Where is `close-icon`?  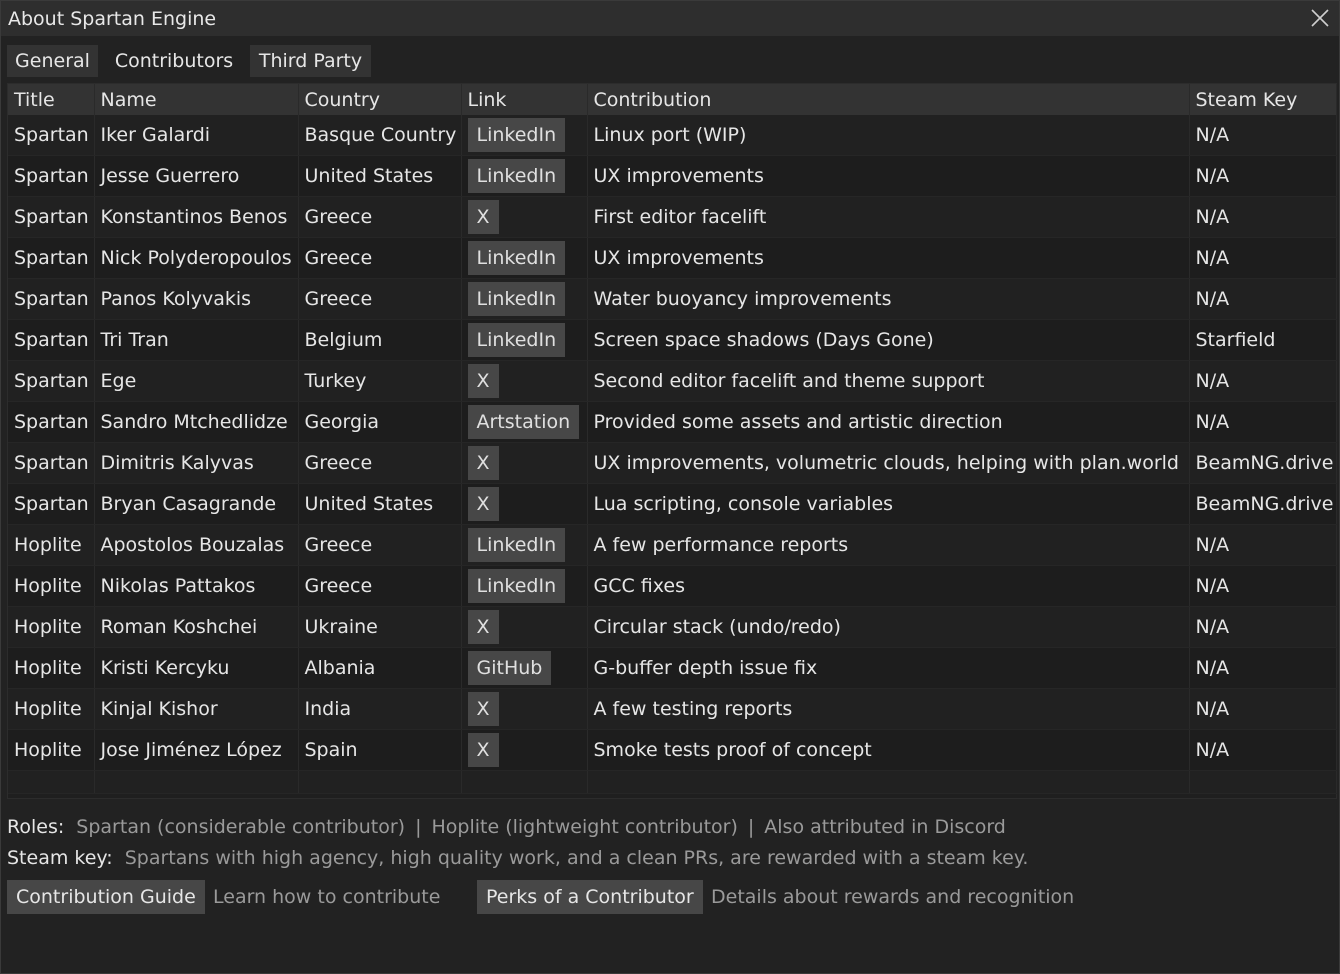
close-icon is located at coordinates (1320, 18).